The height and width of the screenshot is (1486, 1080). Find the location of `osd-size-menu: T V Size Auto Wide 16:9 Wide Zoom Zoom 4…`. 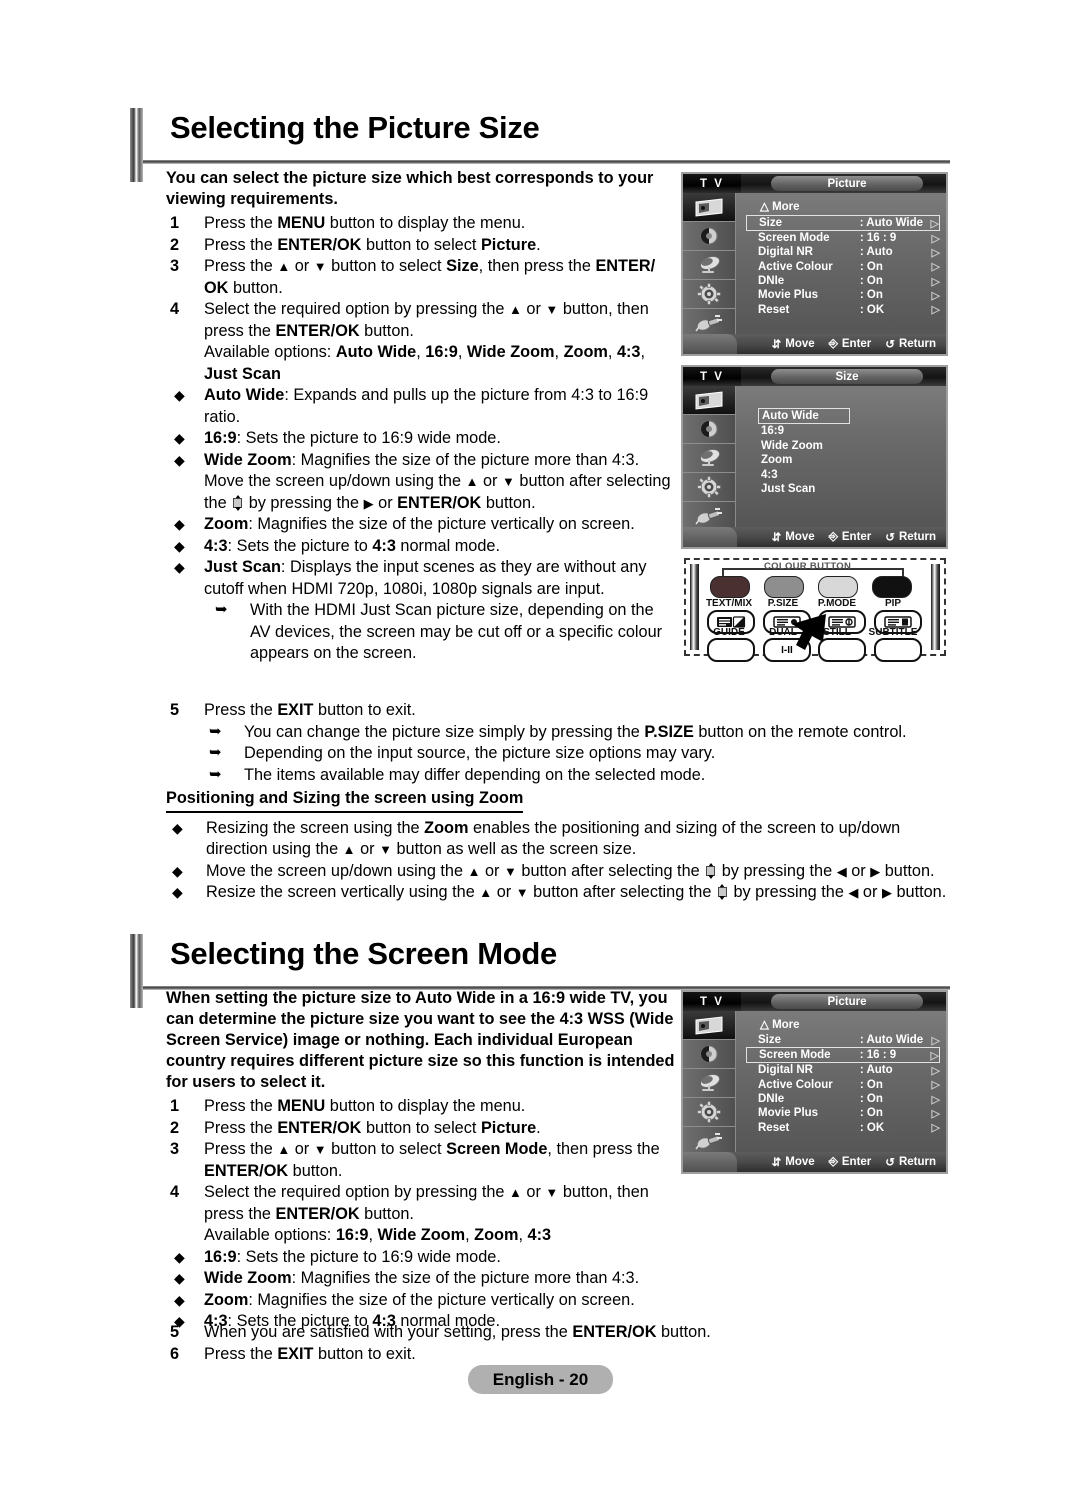

osd-size-menu: T V Size Auto Wide 16:9 Wide Zoom Zoom 4… is located at coordinates (814, 457).